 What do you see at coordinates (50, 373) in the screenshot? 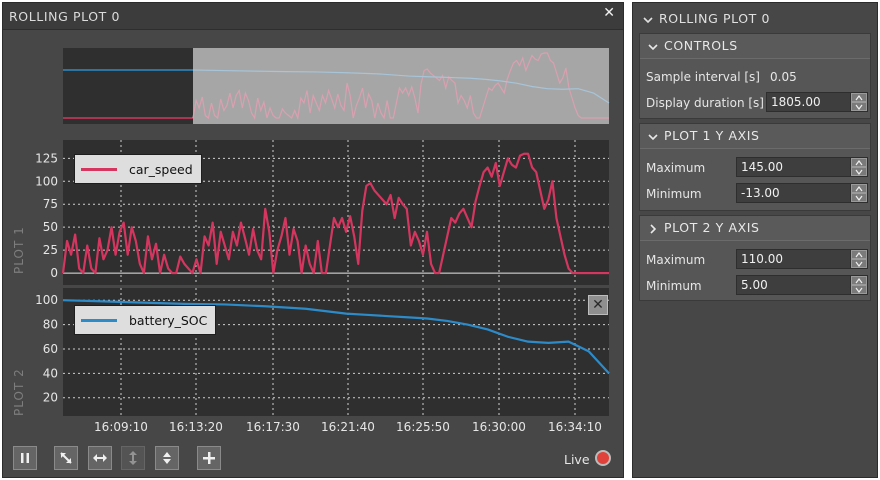
I see `plot-2-y-tick-label: 40` at bounding box center [50, 373].